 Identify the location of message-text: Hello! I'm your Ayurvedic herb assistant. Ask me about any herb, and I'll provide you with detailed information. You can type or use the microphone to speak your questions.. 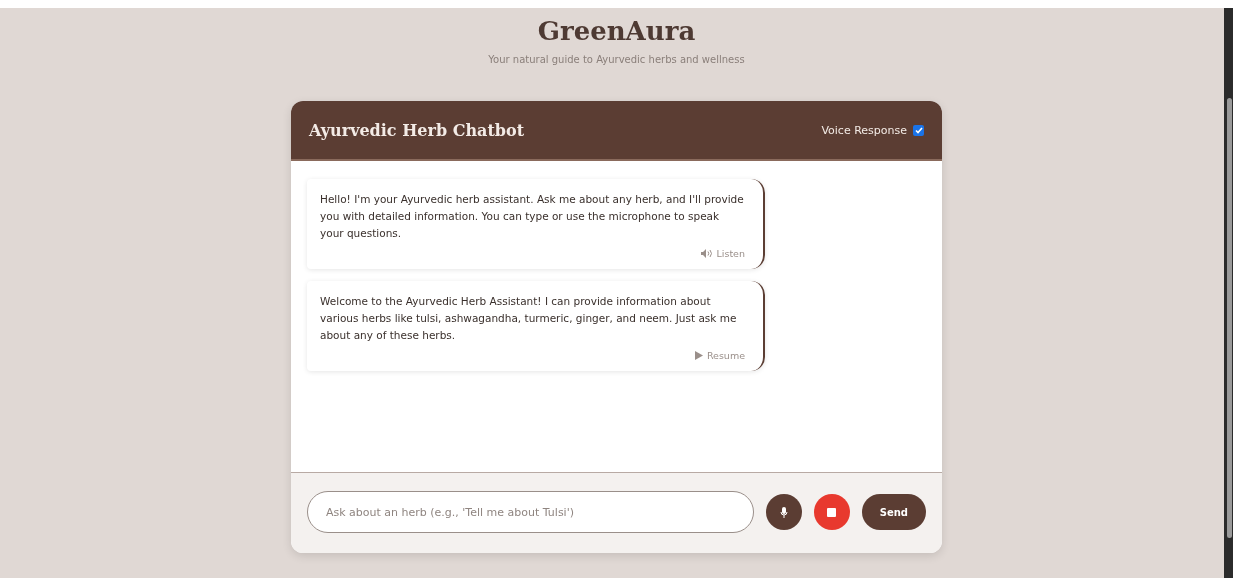
(532, 216).